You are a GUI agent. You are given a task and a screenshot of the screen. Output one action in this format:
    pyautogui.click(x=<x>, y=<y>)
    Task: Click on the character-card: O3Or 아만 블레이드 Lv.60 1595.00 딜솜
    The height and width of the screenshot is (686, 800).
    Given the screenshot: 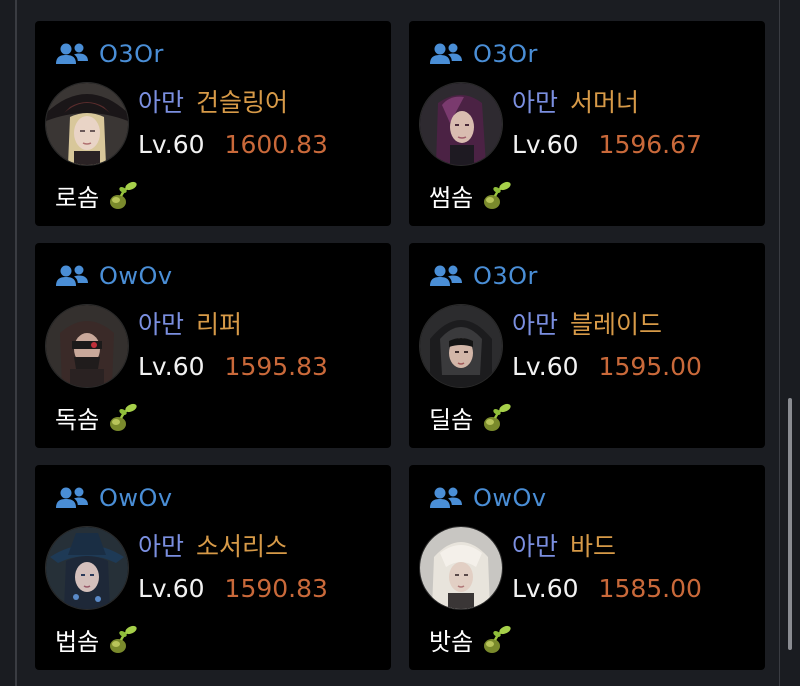 What is the action you would take?
    pyautogui.click(x=587, y=345)
    